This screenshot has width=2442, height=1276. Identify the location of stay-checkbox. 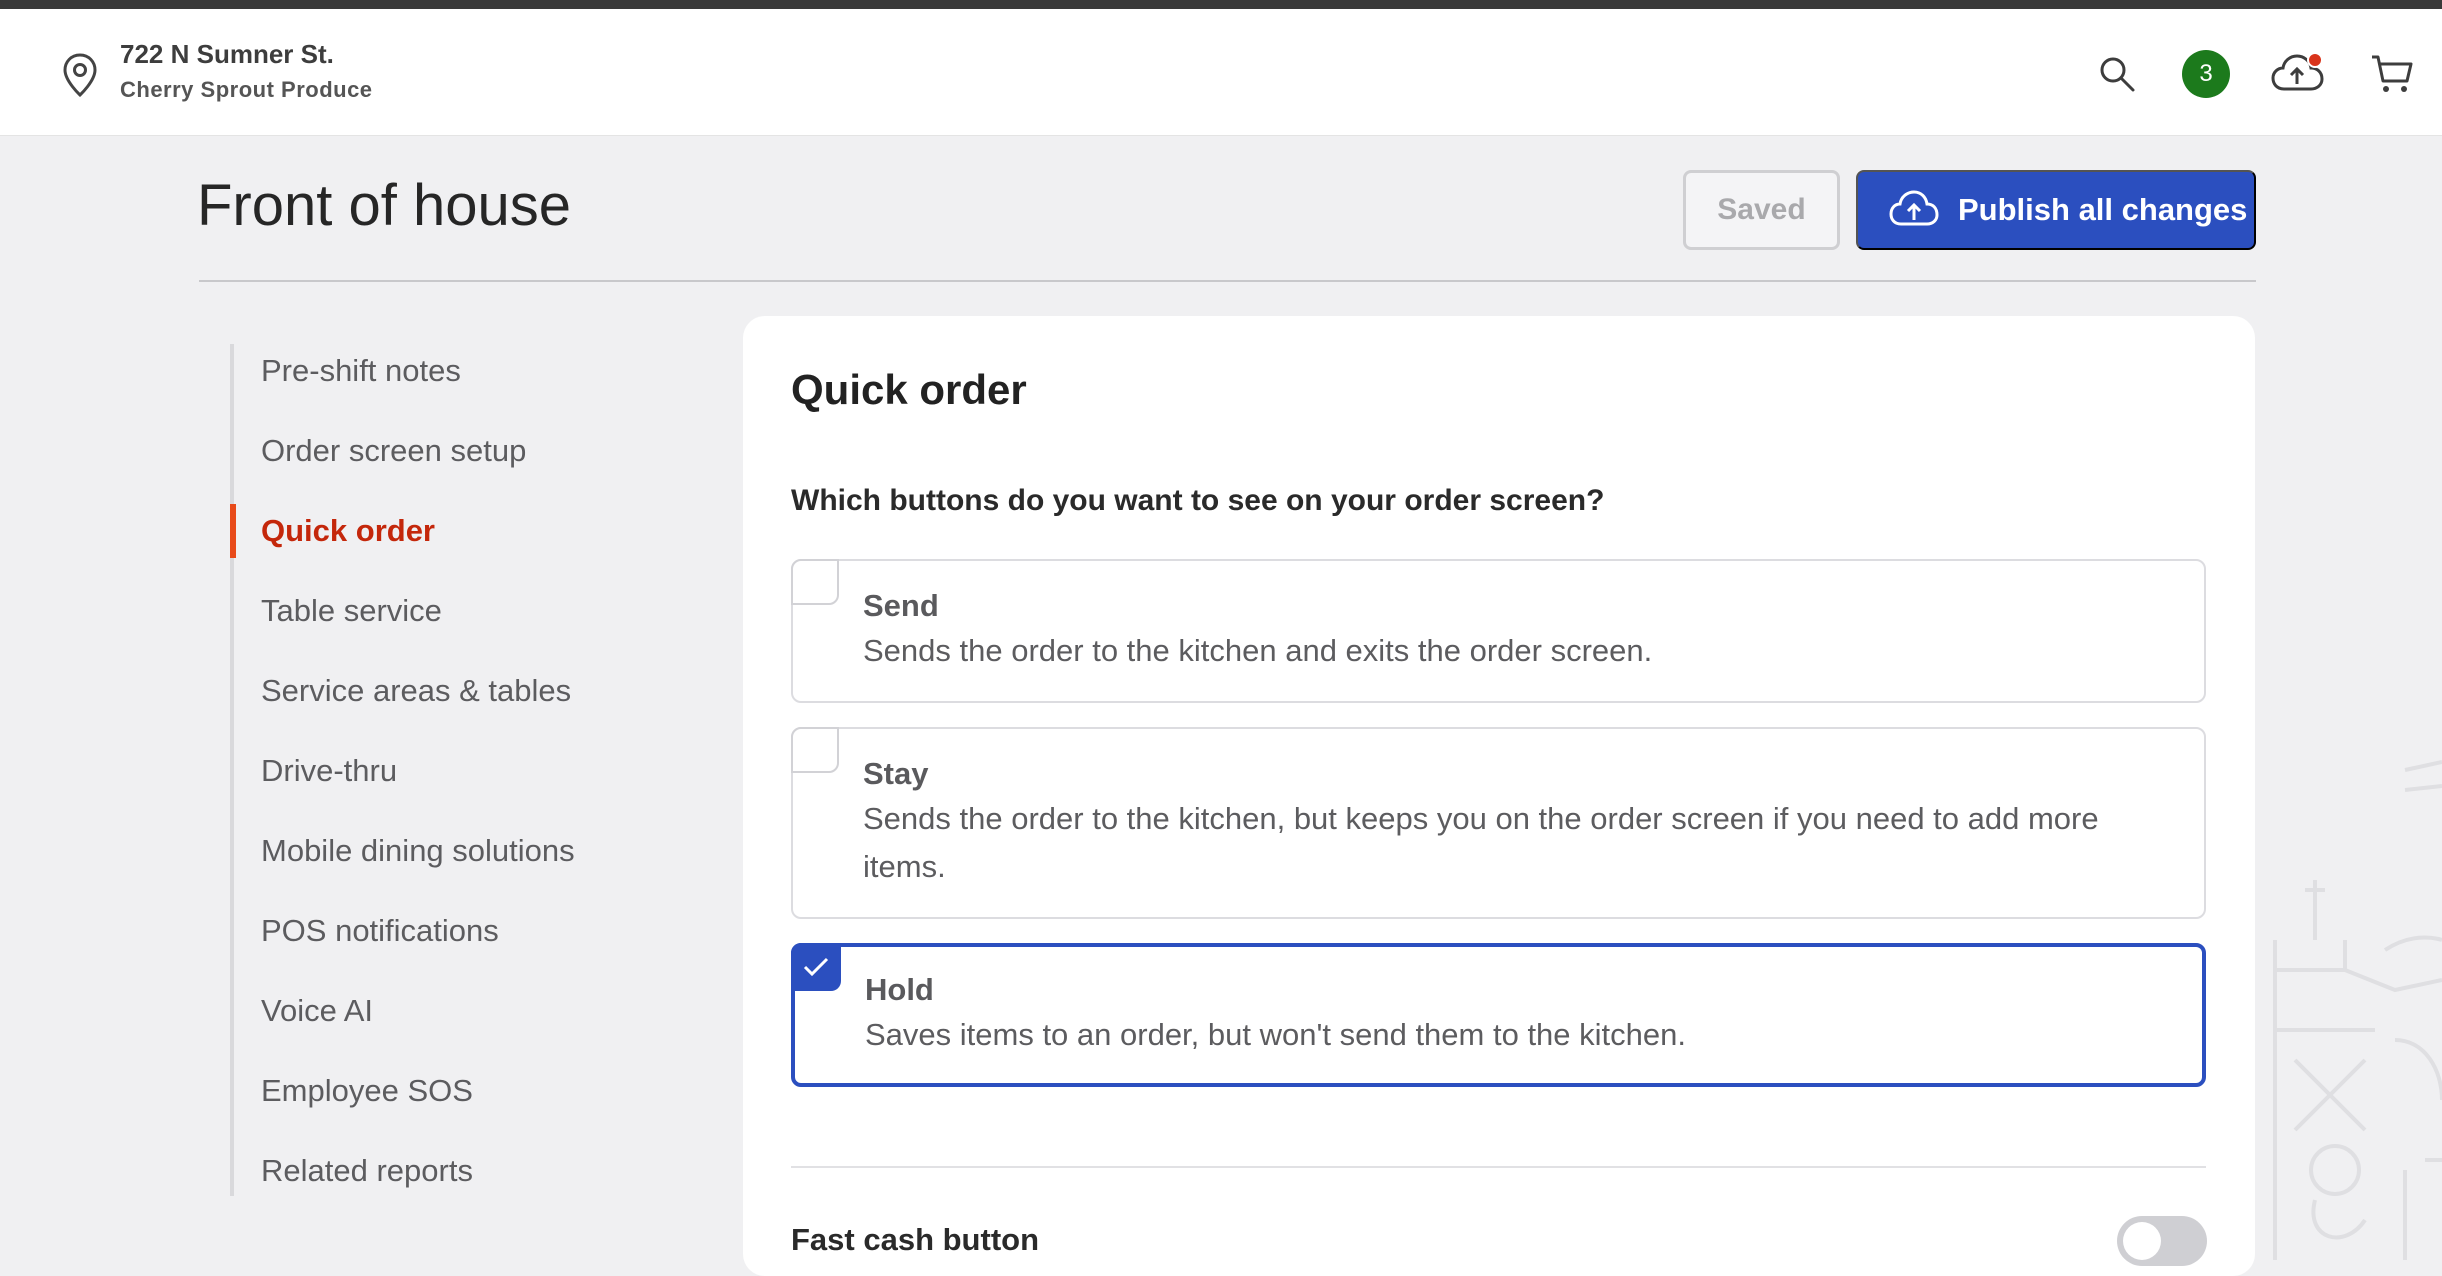
(815, 750).